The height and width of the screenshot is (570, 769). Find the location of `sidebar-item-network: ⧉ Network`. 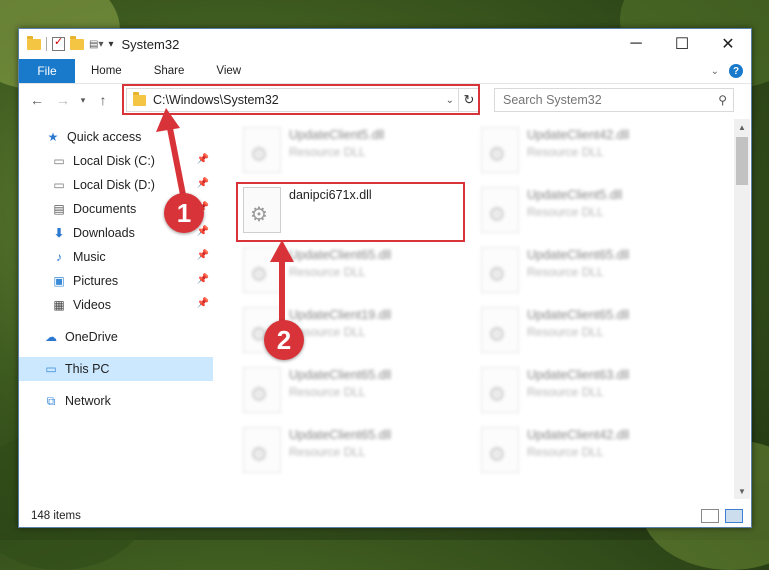

sidebar-item-network: ⧉ Network is located at coordinates (116, 401).